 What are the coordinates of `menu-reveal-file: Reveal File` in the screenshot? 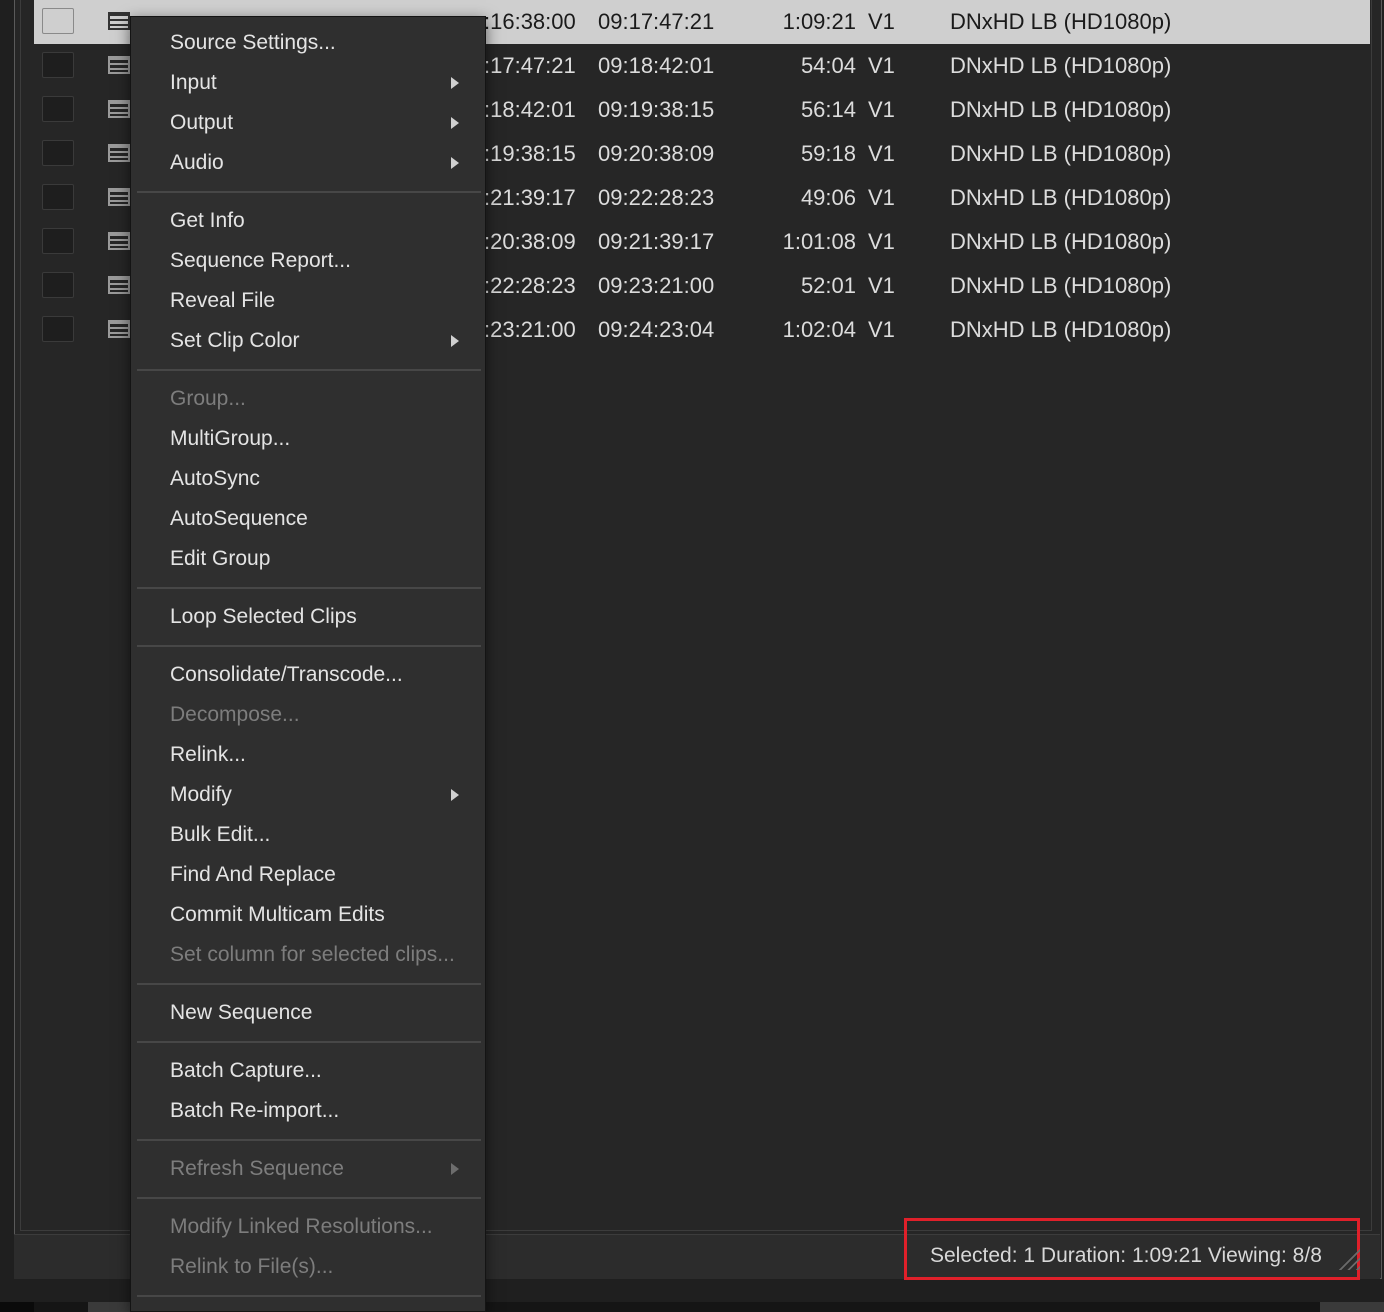 It's located at (308, 301).